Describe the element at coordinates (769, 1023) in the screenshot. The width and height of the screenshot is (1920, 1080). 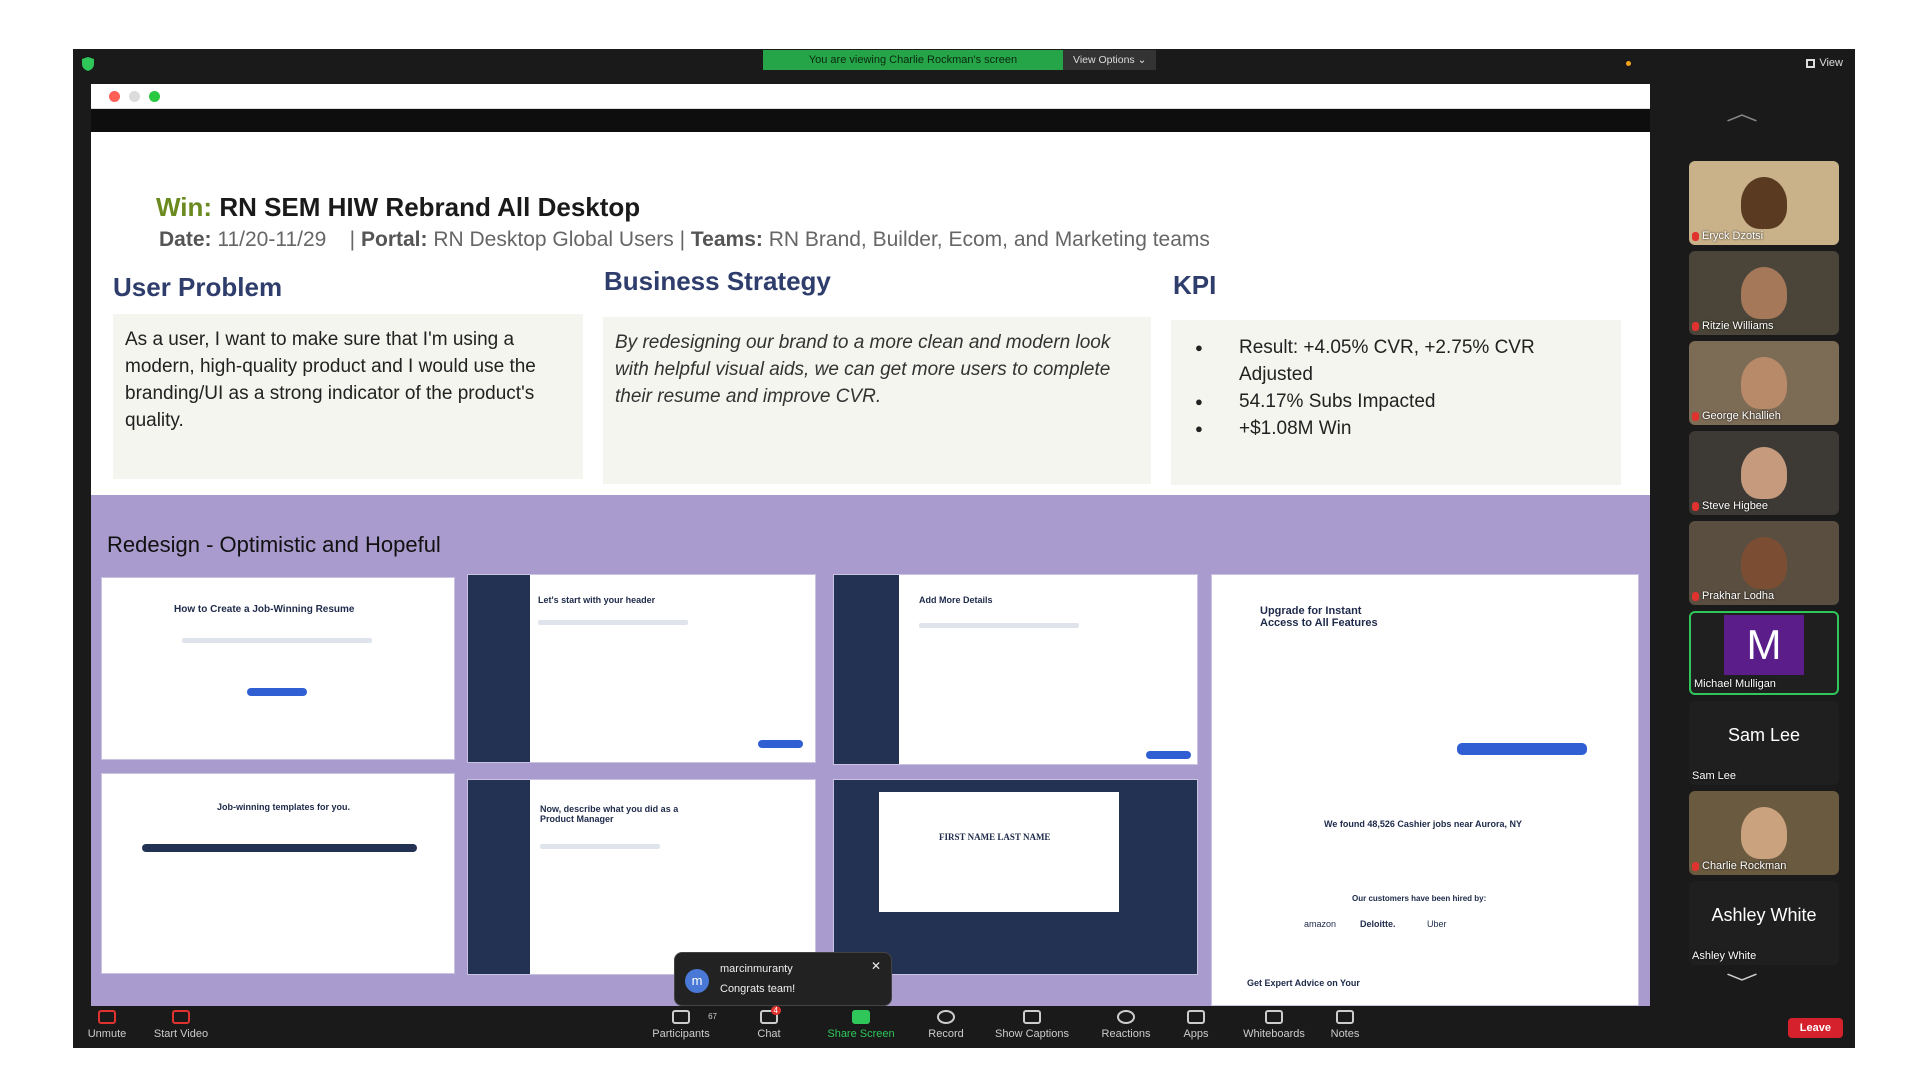
I see `chat-button: 4 Chat` at that location.